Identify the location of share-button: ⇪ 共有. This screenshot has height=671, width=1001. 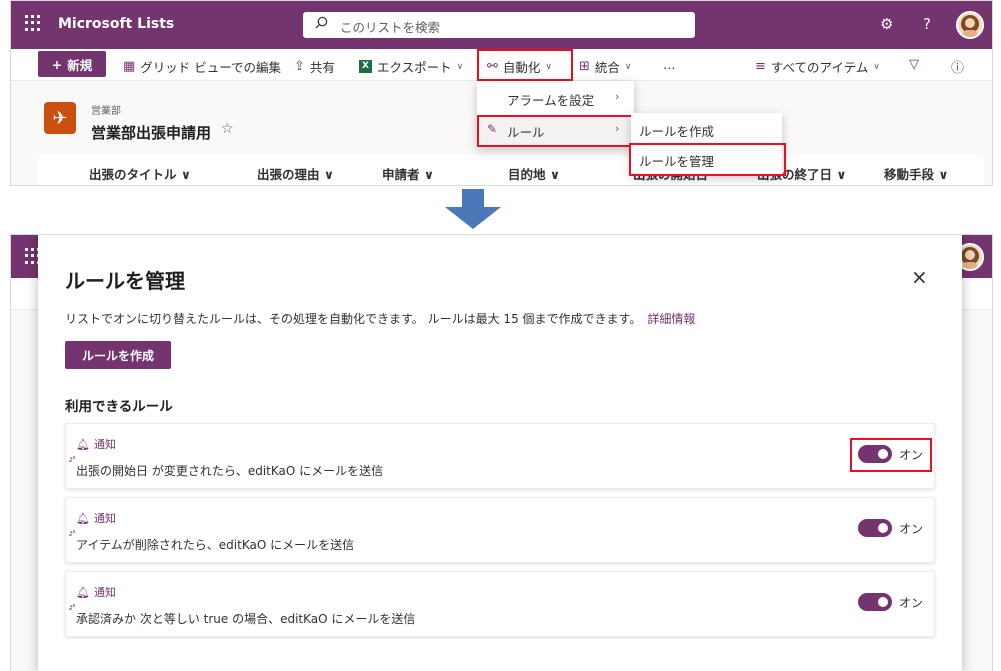
(314, 66).